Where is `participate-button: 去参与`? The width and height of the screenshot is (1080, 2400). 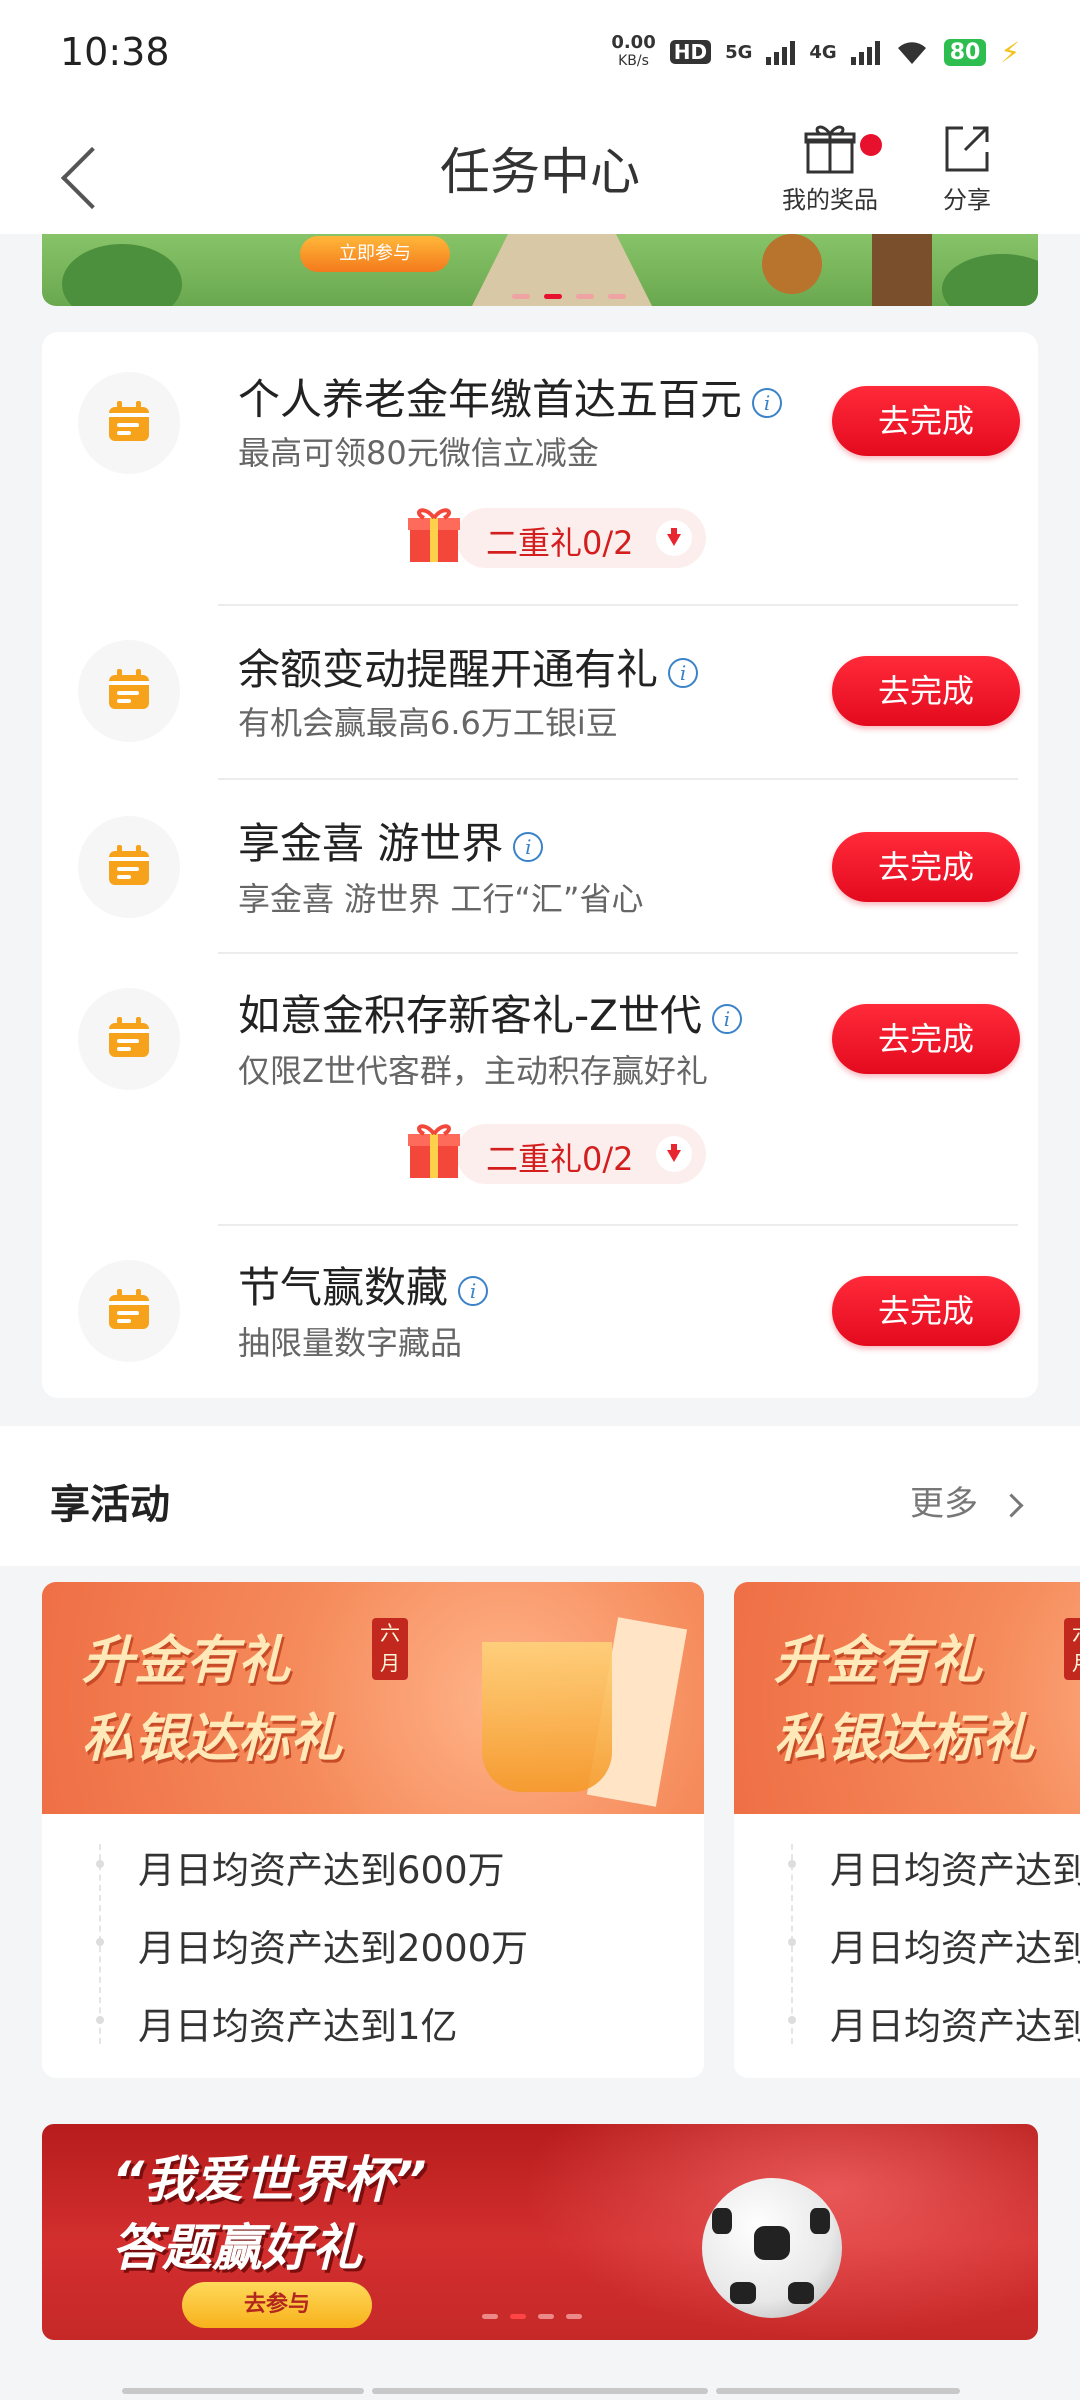 participate-button: 去参与 is located at coordinates (277, 2305).